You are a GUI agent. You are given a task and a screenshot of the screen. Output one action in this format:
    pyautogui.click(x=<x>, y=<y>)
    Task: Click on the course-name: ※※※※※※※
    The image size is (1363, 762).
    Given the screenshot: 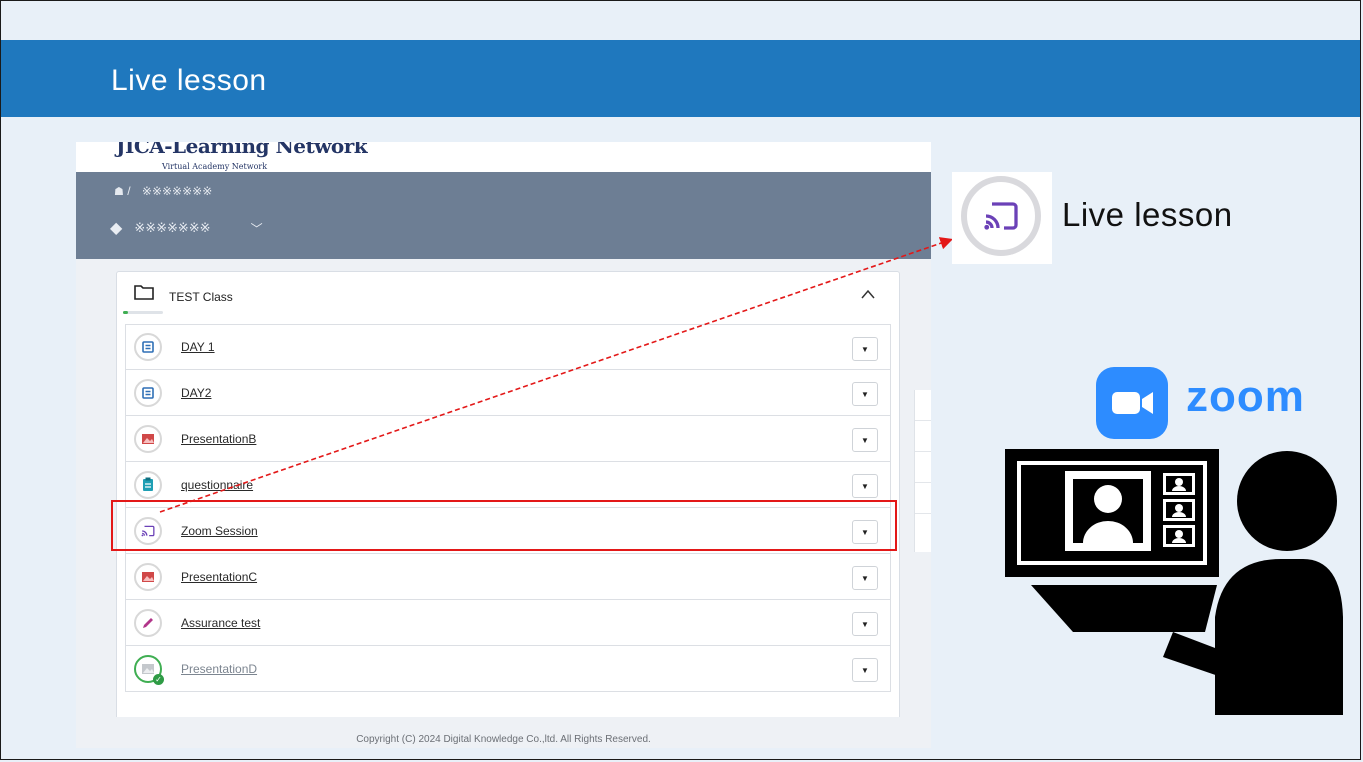 What is the action you would take?
    pyautogui.click(x=172, y=227)
    